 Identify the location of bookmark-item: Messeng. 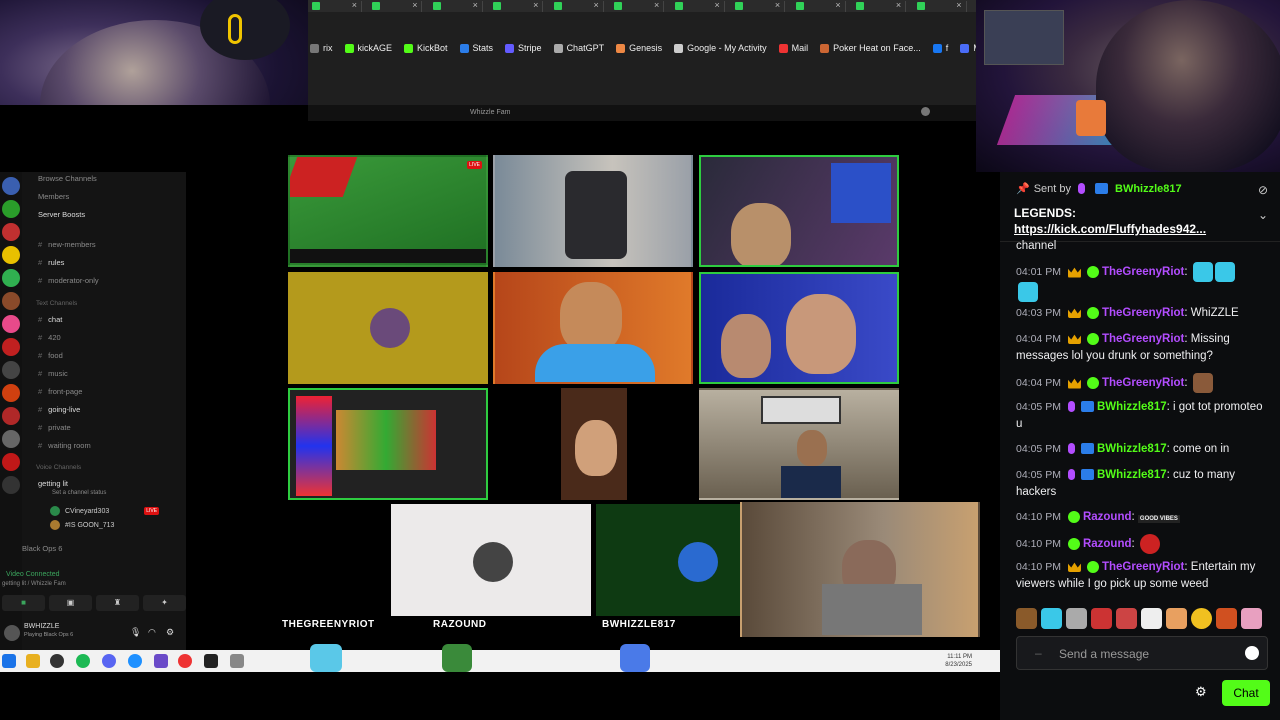
(968, 48).